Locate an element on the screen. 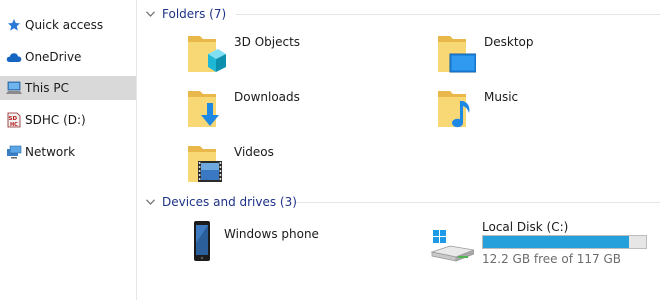  sidebar-item-label: OneDrive is located at coordinates (53, 57).